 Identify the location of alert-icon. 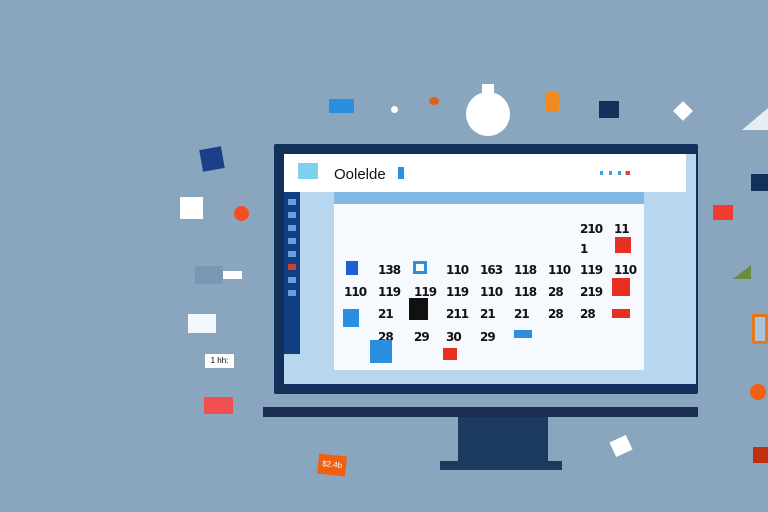
(758, 392).